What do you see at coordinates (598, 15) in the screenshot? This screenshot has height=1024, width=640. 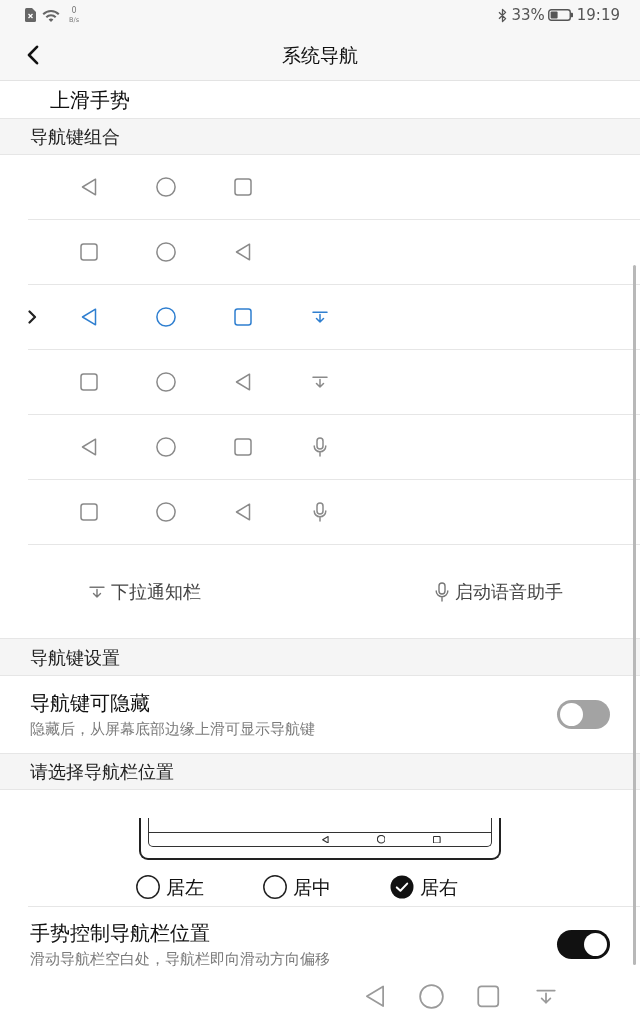 I see `clock-time: 19:19` at bounding box center [598, 15].